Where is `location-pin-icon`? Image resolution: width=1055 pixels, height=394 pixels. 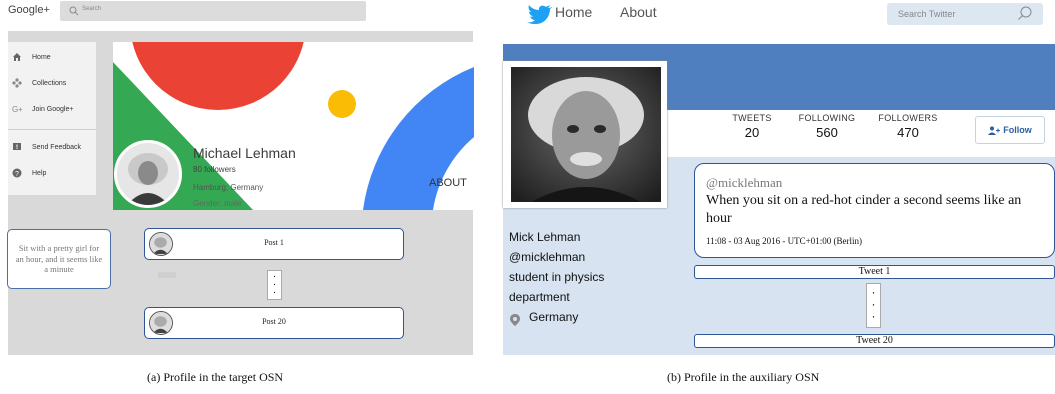
location-pin-icon is located at coordinates (515, 320).